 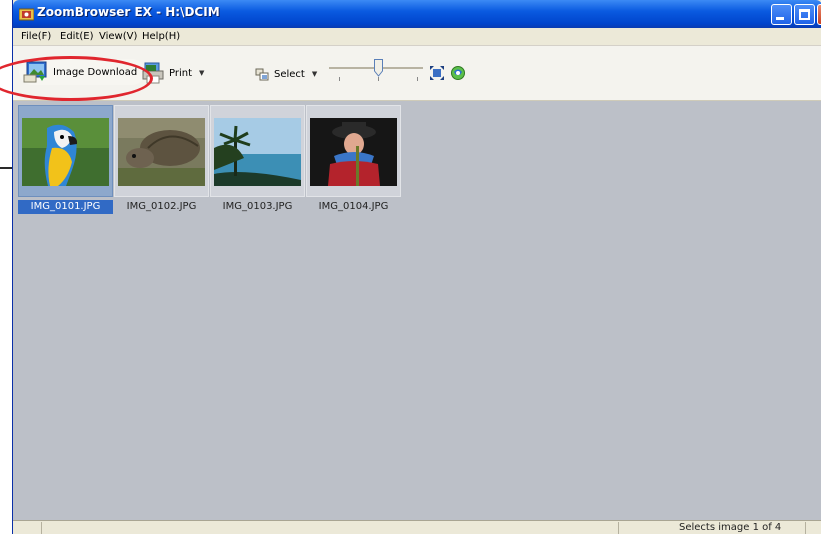 I want to click on thumbnail-filename: IMG_0104.JPG, so click(x=353, y=206).